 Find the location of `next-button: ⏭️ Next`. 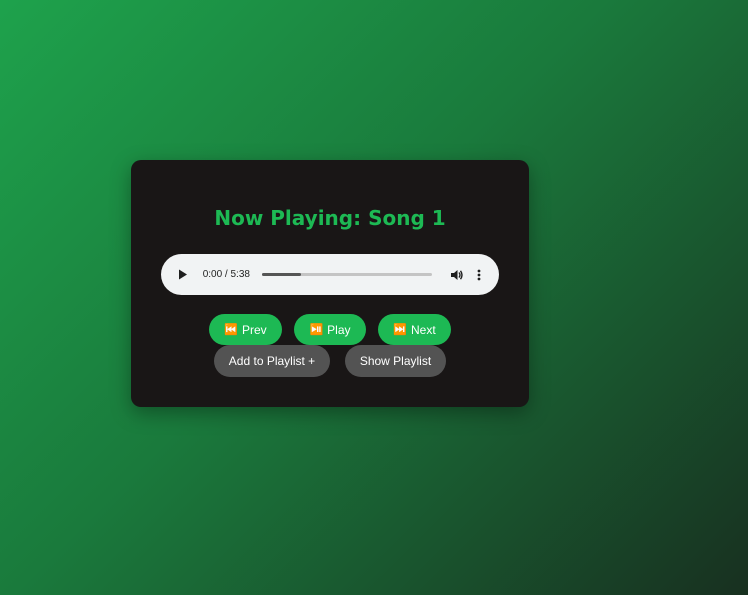

next-button: ⏭️ Next is located at coordinates (414, 329).